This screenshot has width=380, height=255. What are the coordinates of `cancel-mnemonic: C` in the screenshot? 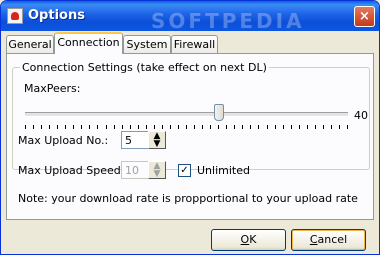 It's located at (313, 239).